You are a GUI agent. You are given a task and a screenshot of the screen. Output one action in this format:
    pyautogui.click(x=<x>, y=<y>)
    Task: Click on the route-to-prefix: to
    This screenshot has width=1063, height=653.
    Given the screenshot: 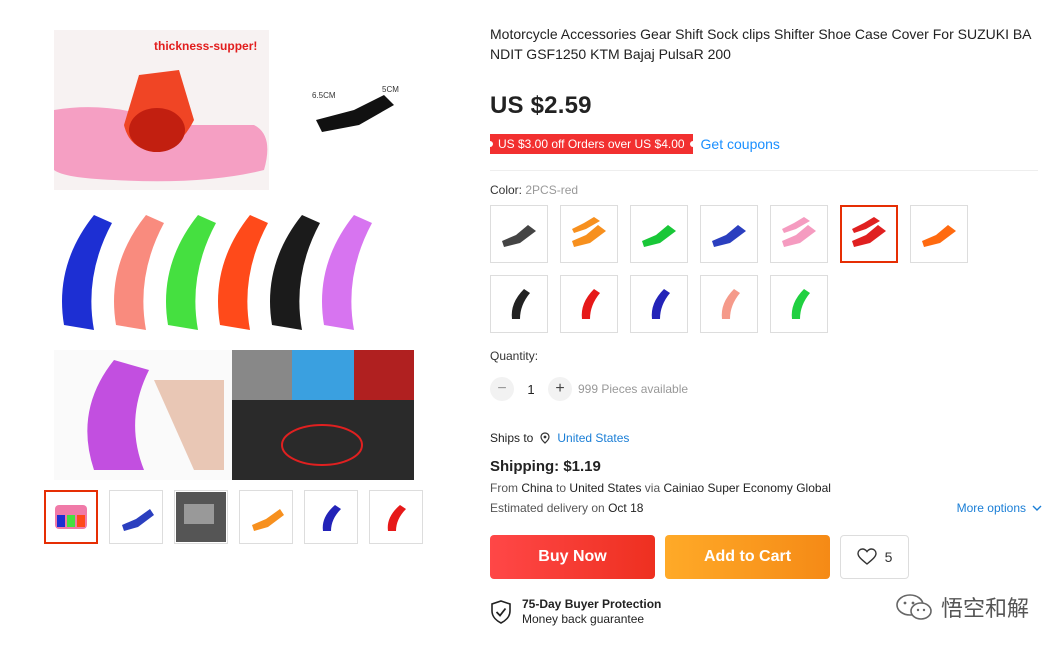 What is the action you would take?
    pyautogui.click(x=561, y=488)
    